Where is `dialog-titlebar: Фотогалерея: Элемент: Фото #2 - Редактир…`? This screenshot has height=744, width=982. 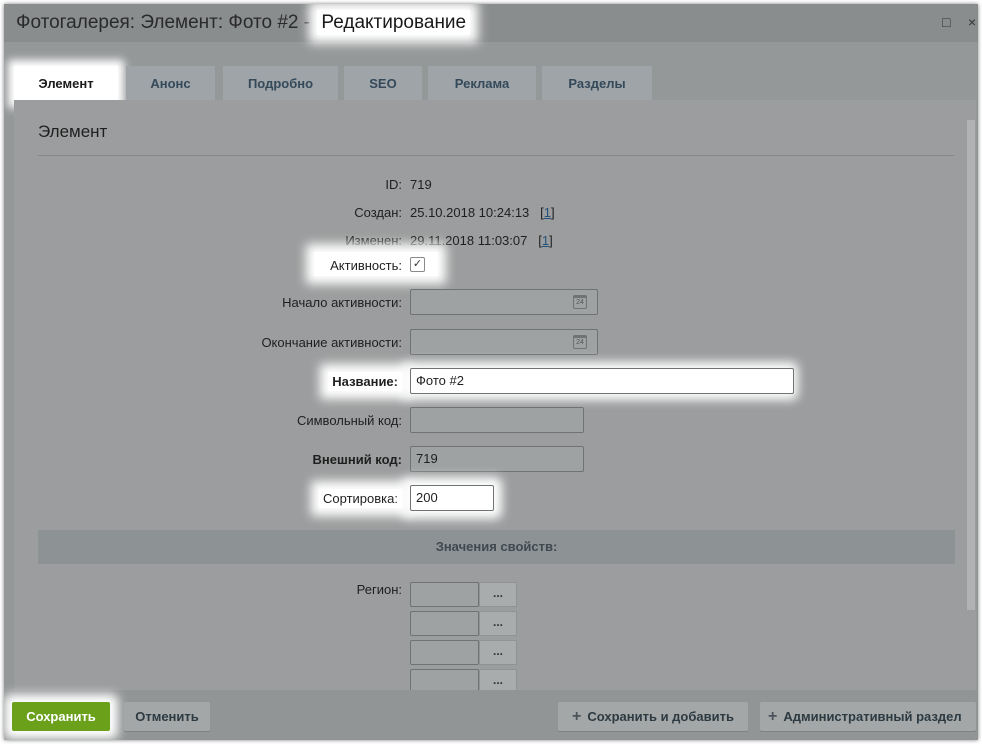
dialog-titlebar: Фотогалерея: Элемент: Фото #2 - Редактир… is located at coordinates (491, 23).